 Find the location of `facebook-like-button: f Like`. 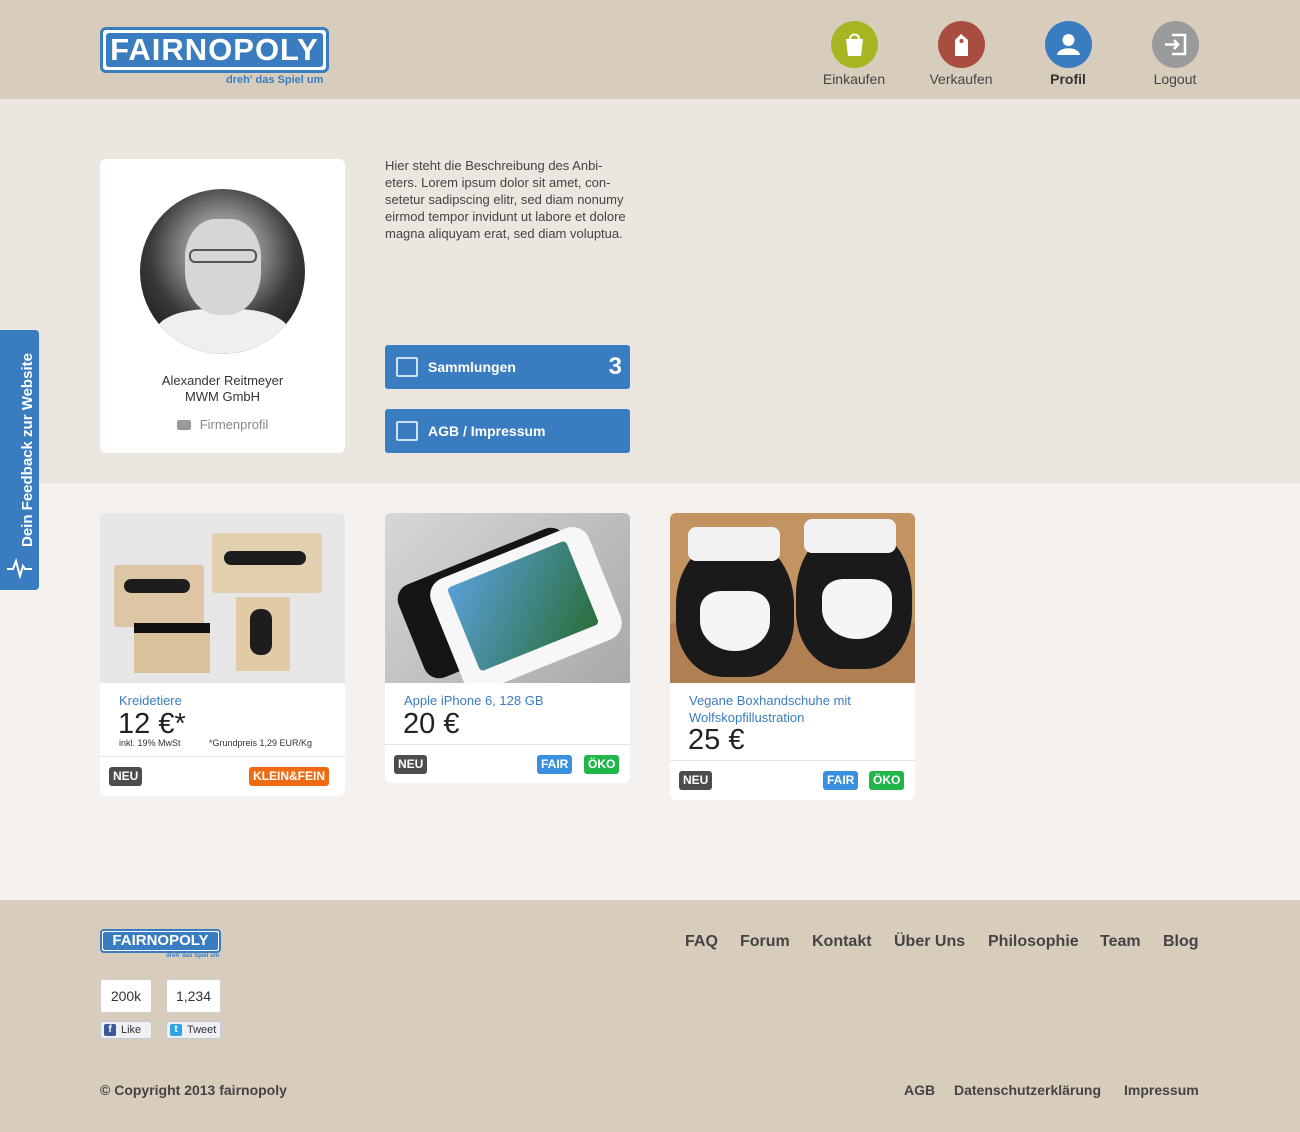

facebook-like-button: f Like is located at coordinates (126, 1030).